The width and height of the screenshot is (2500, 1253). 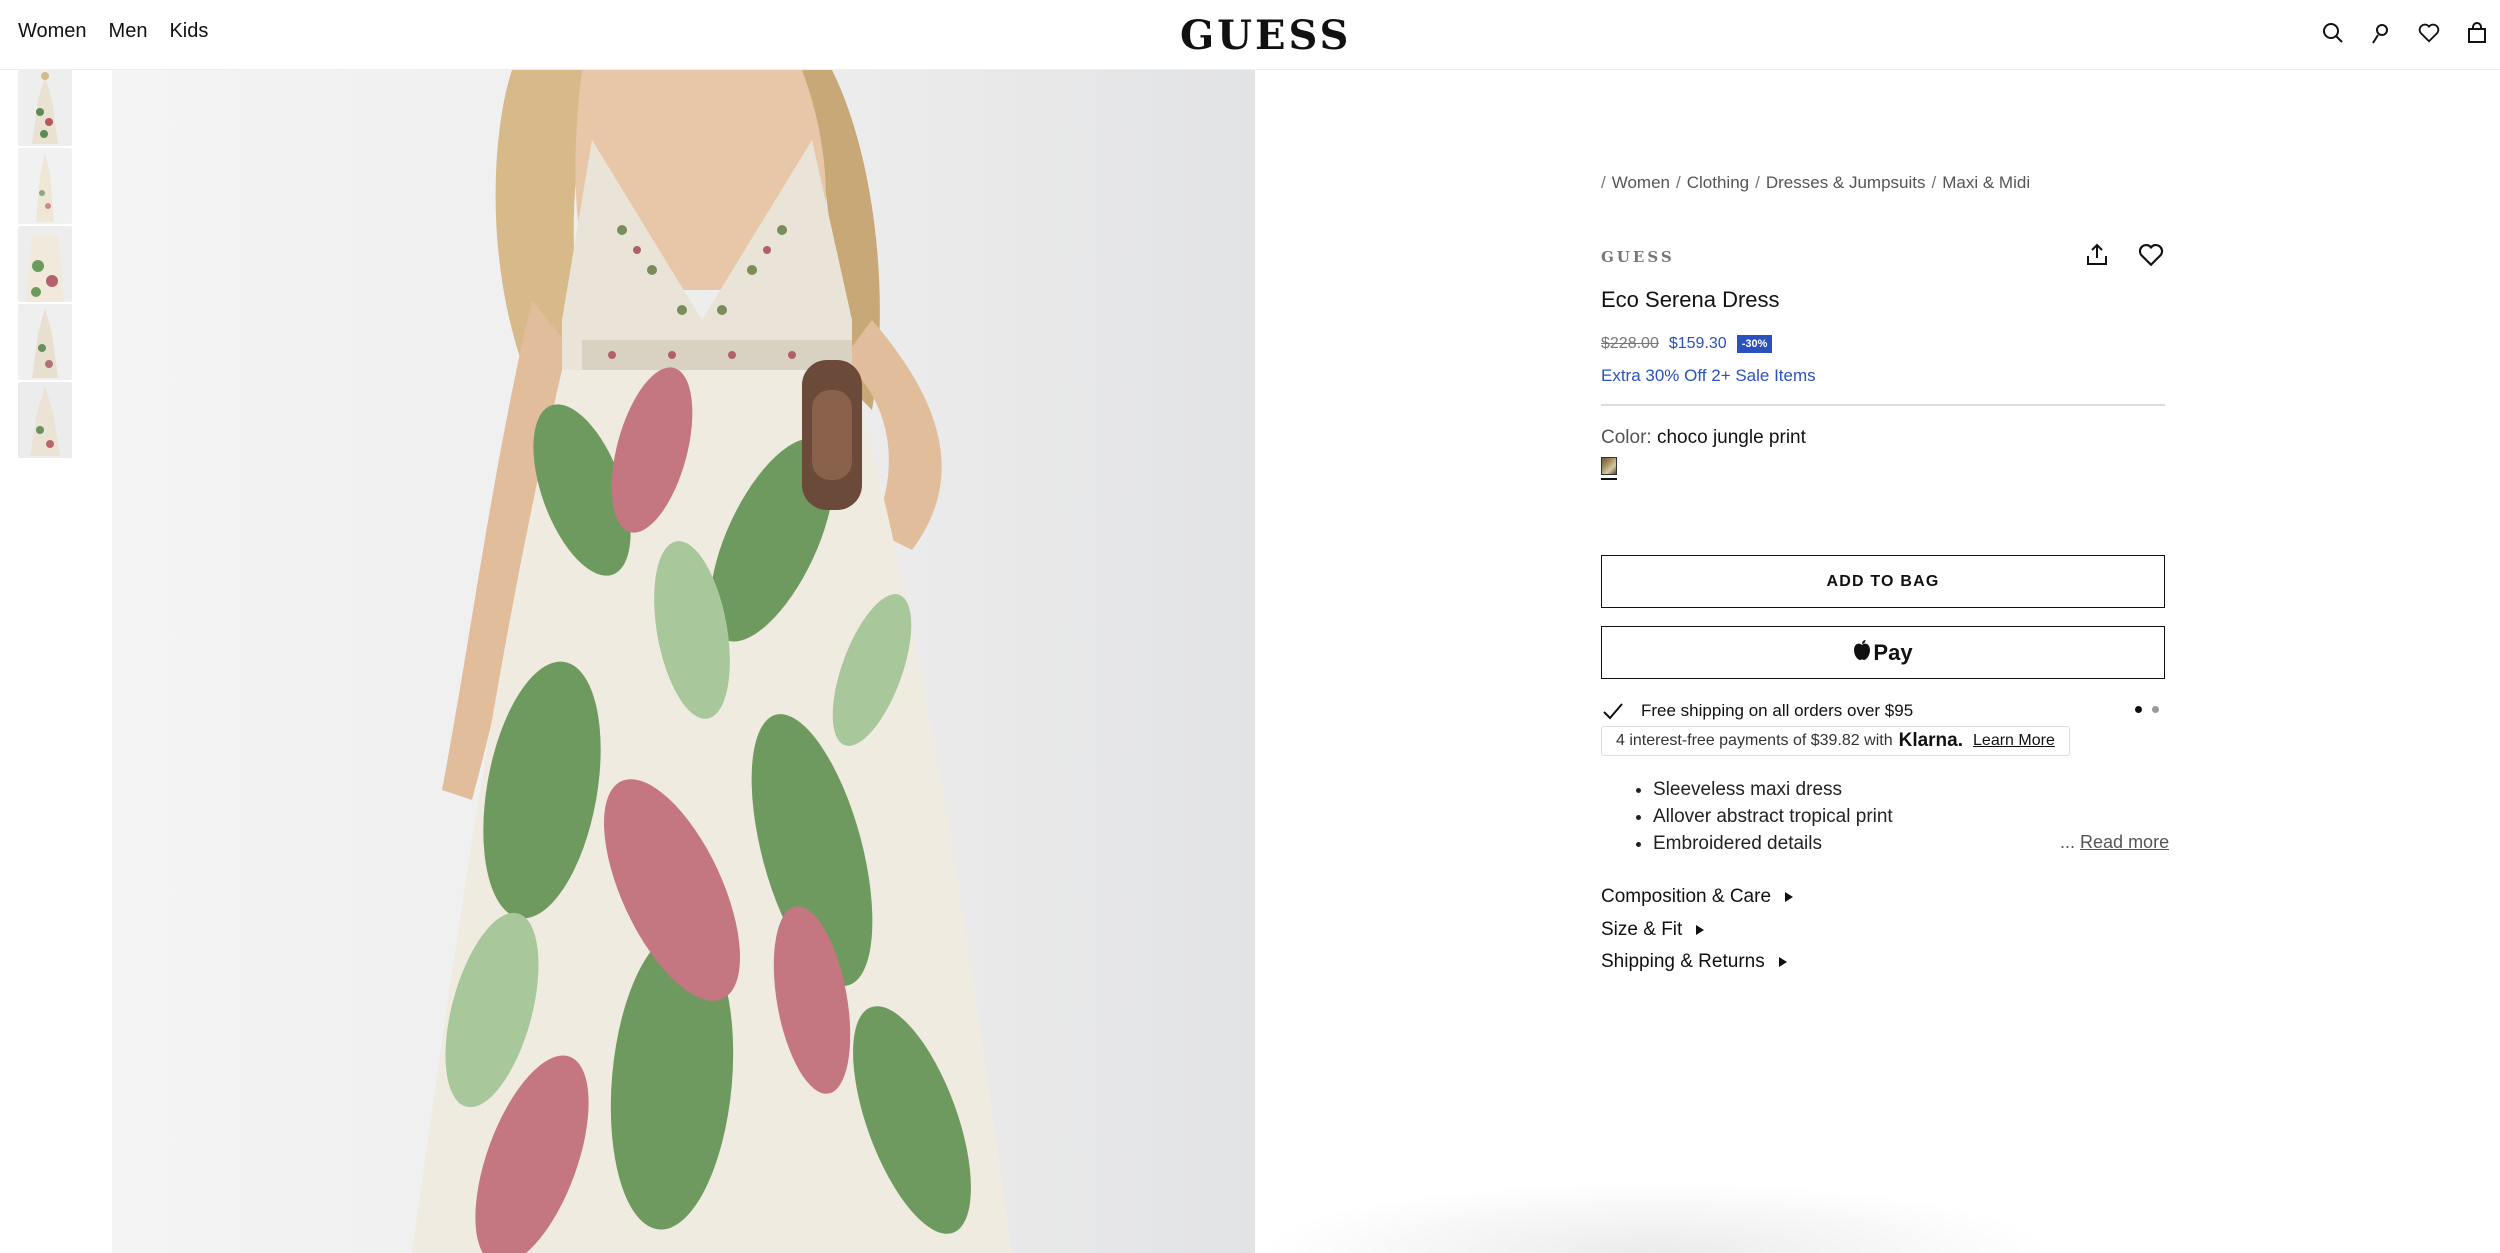 What do you see at coordinates (1931, 740) in the screenshot?
I see `klarna-logo: Klarna.` at bounding box center [1931, 740].